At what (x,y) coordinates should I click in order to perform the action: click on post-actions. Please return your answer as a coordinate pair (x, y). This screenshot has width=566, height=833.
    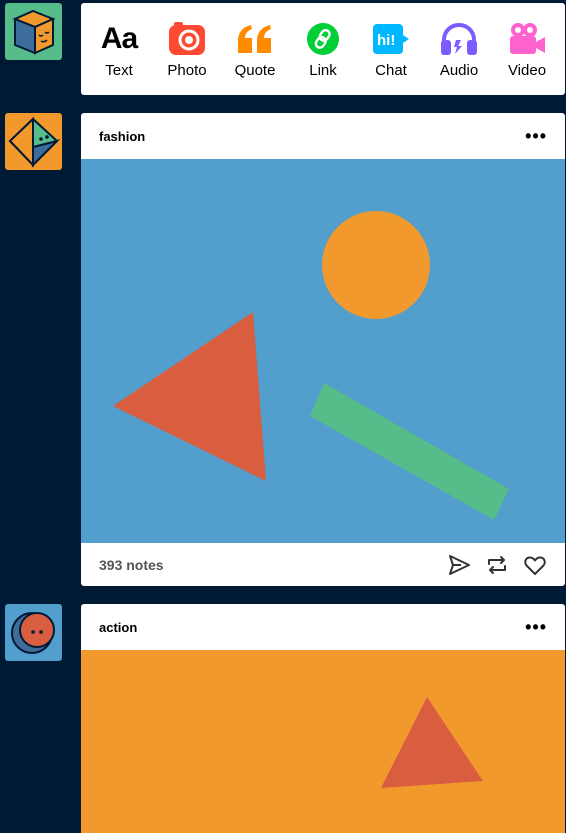
    Looking at the image, I should click on (497, 565).